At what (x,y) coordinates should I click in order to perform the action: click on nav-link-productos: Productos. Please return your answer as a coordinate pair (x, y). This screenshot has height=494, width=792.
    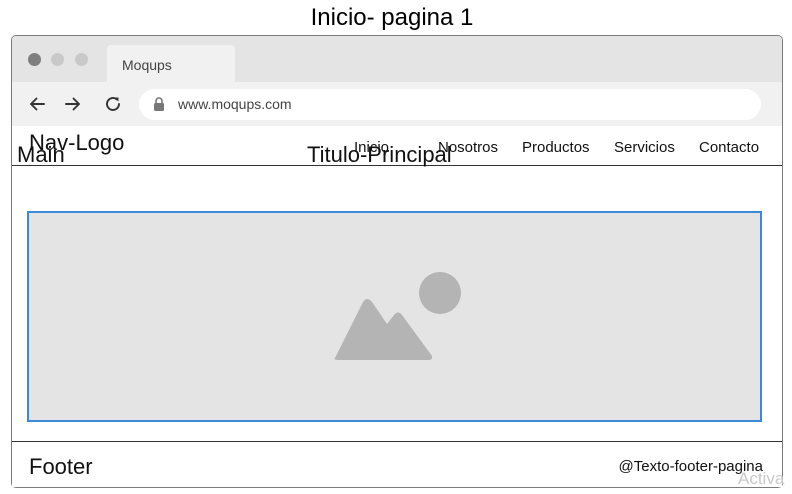
    Looking at the image, I should click on (556, 147).